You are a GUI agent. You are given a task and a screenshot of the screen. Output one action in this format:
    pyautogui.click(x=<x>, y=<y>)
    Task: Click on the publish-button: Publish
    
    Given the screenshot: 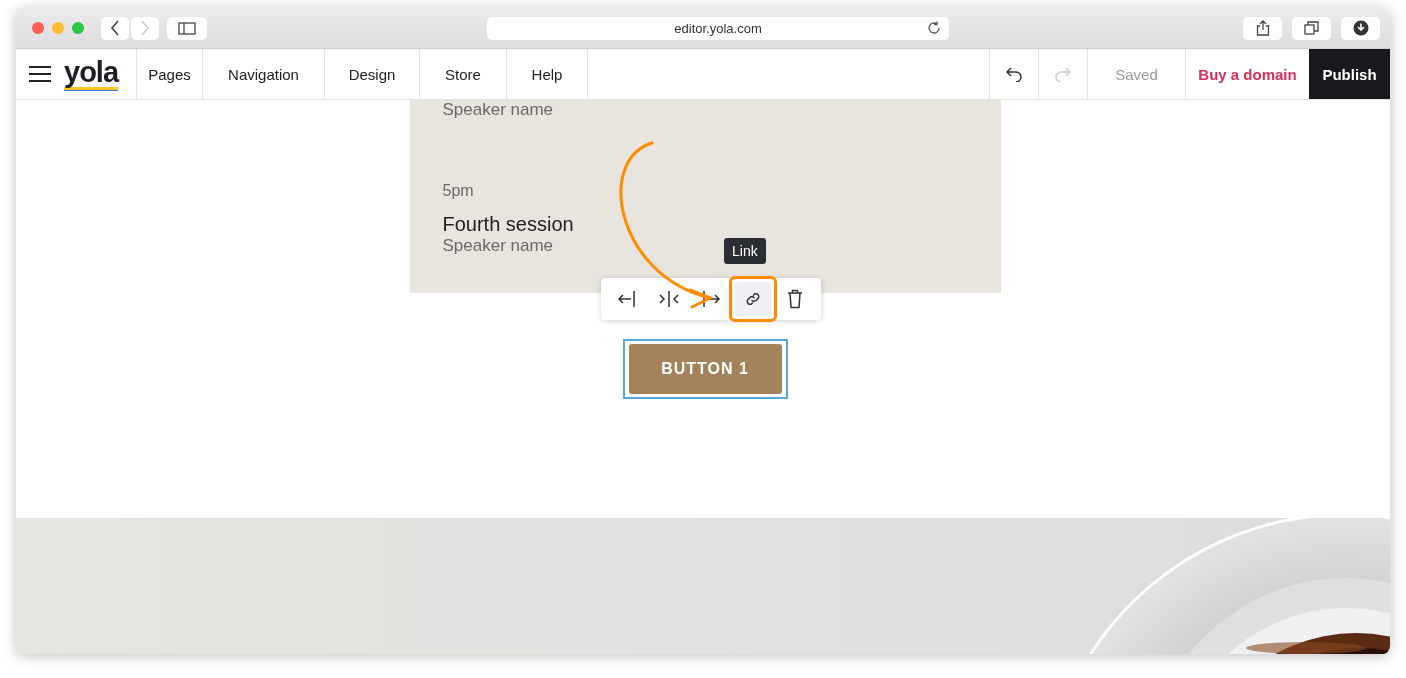 What is the action you would take?
    pyautogui.click(x=1349, y=74)
    